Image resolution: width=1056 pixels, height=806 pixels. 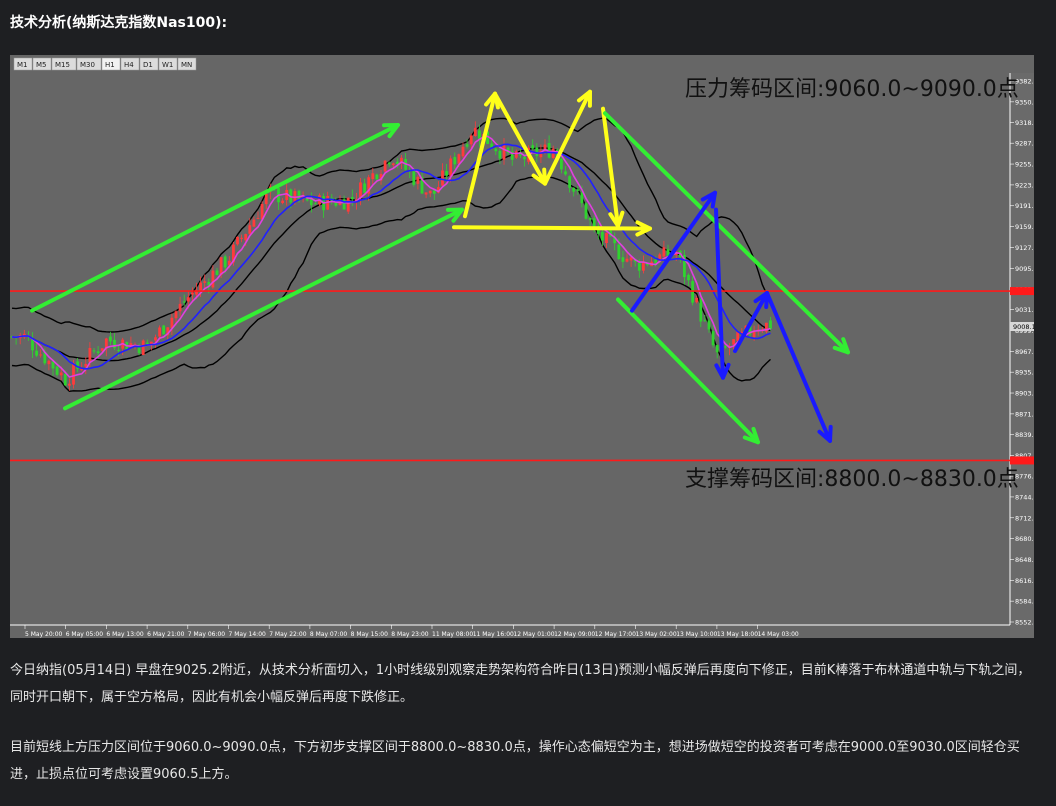 What do you see at coordinates (1024, 435) in the screenshot?
I see `price-tick-label: 8839.5` at bounding box center [1024, 435].